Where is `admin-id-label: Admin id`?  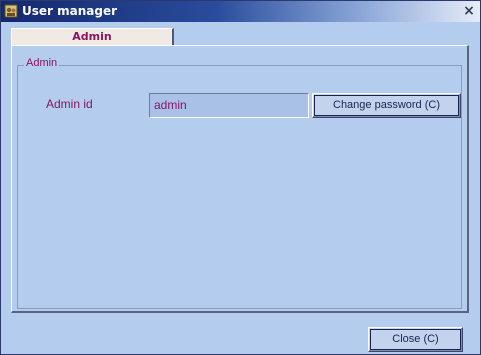
admin-id-label: Admin id is located at coordinates (69, 104).